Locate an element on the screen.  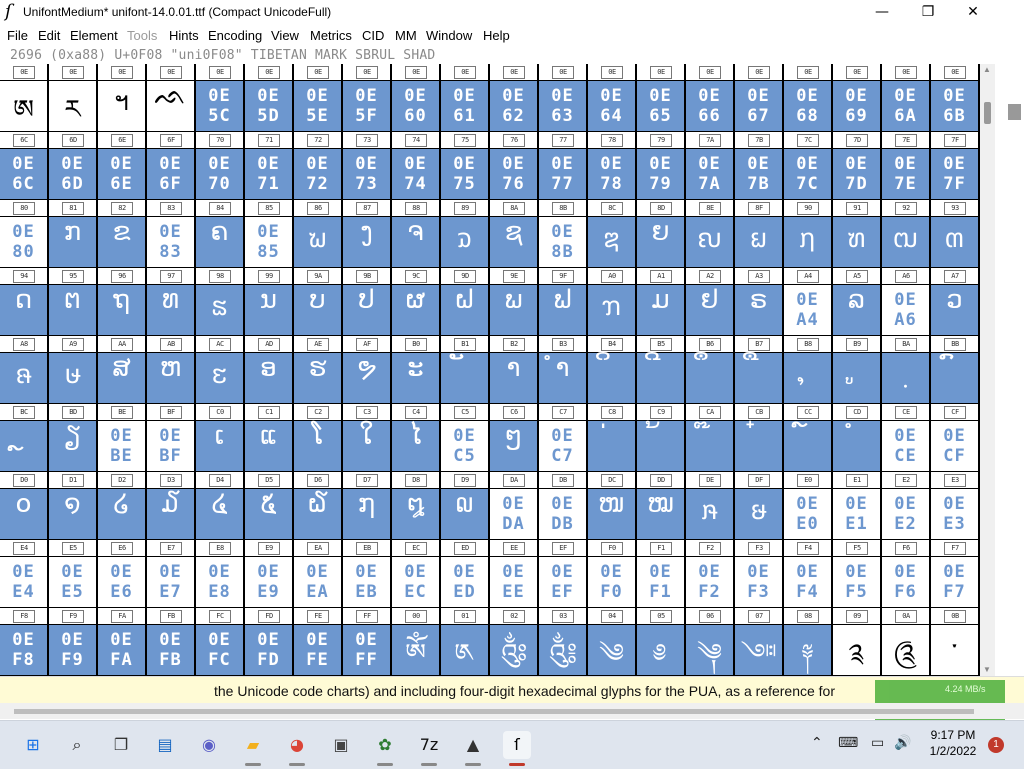
glyph-cell: 02 ༂ is located at coordinates (513, 641).